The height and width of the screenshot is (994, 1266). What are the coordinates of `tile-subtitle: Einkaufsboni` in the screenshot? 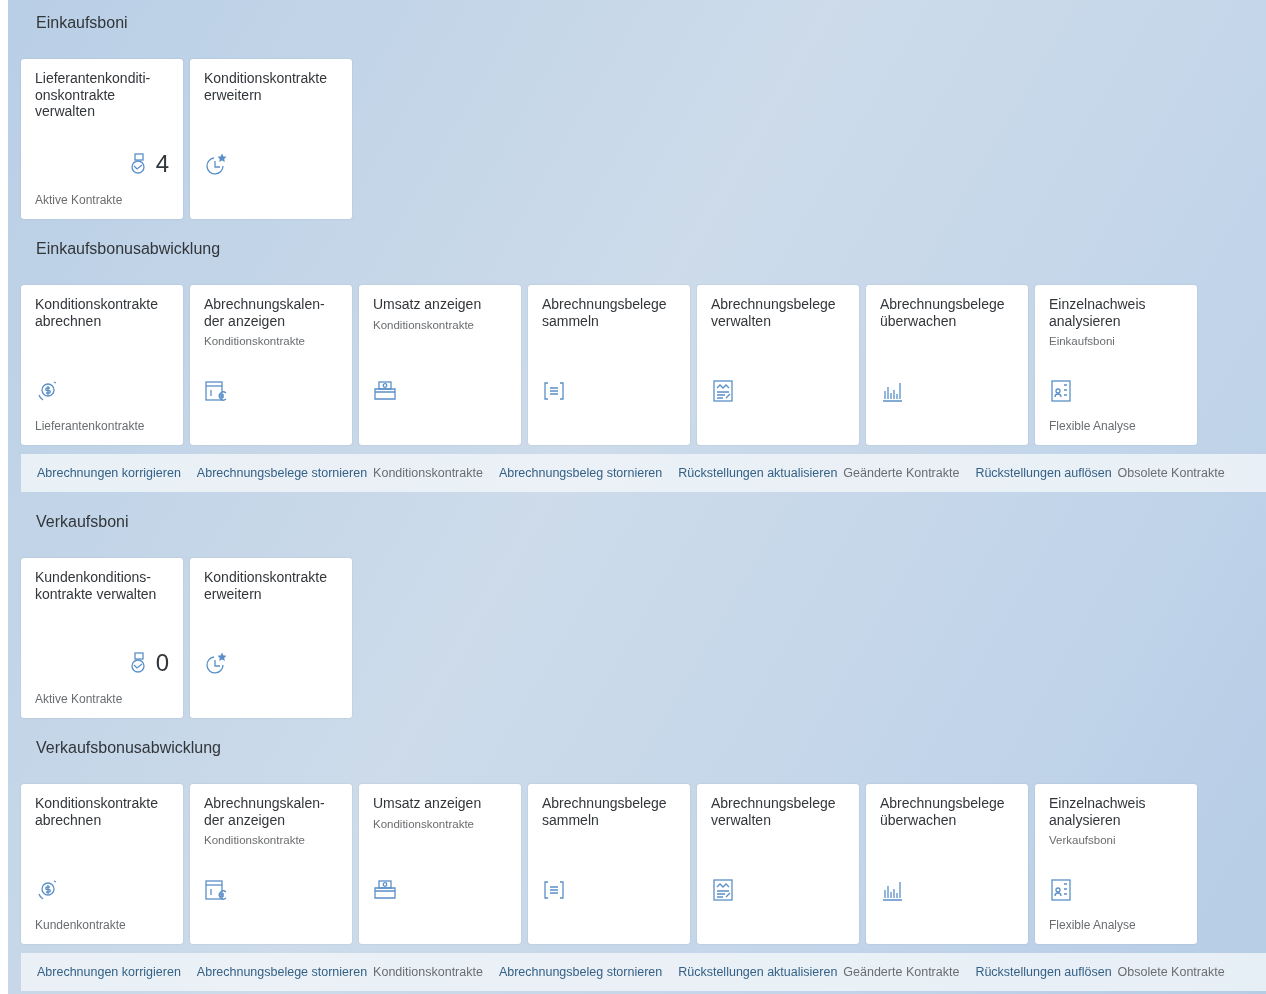 It's located at (1082, 341).